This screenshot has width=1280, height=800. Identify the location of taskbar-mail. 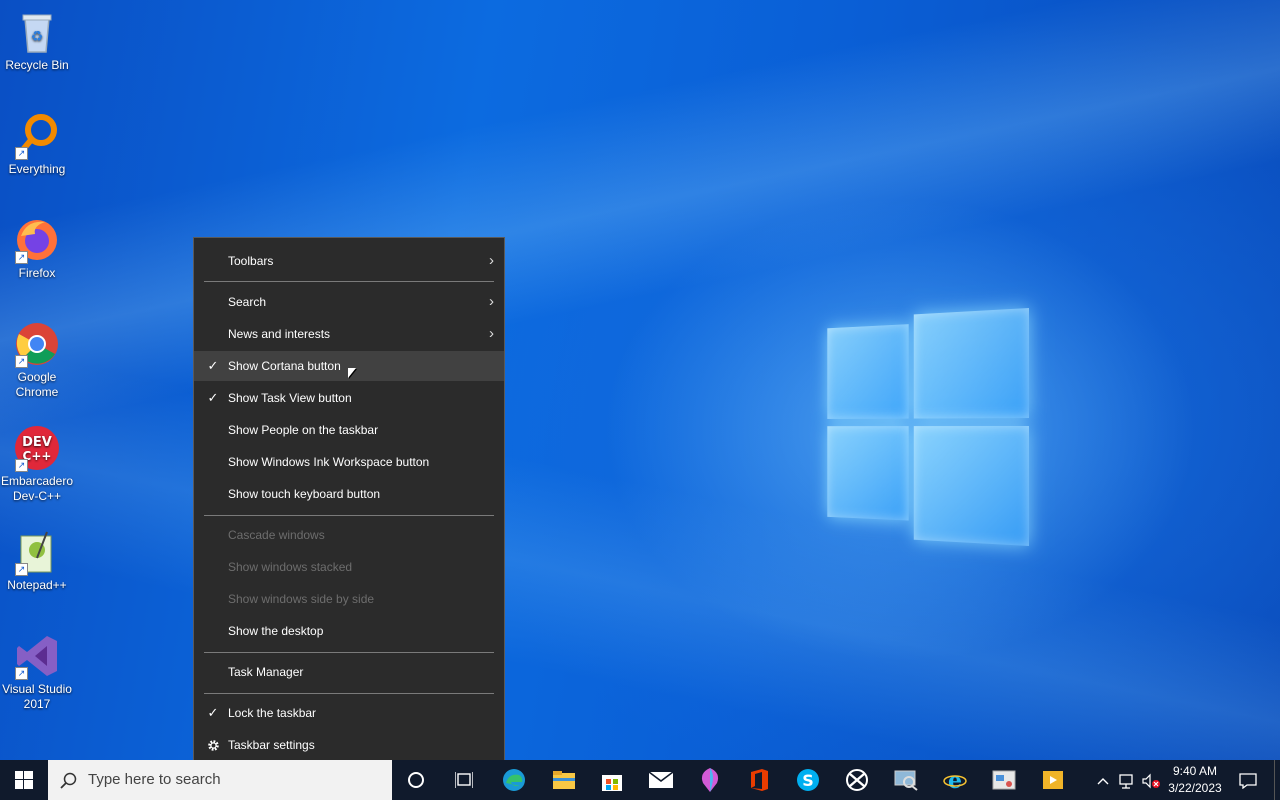
(661, 780).